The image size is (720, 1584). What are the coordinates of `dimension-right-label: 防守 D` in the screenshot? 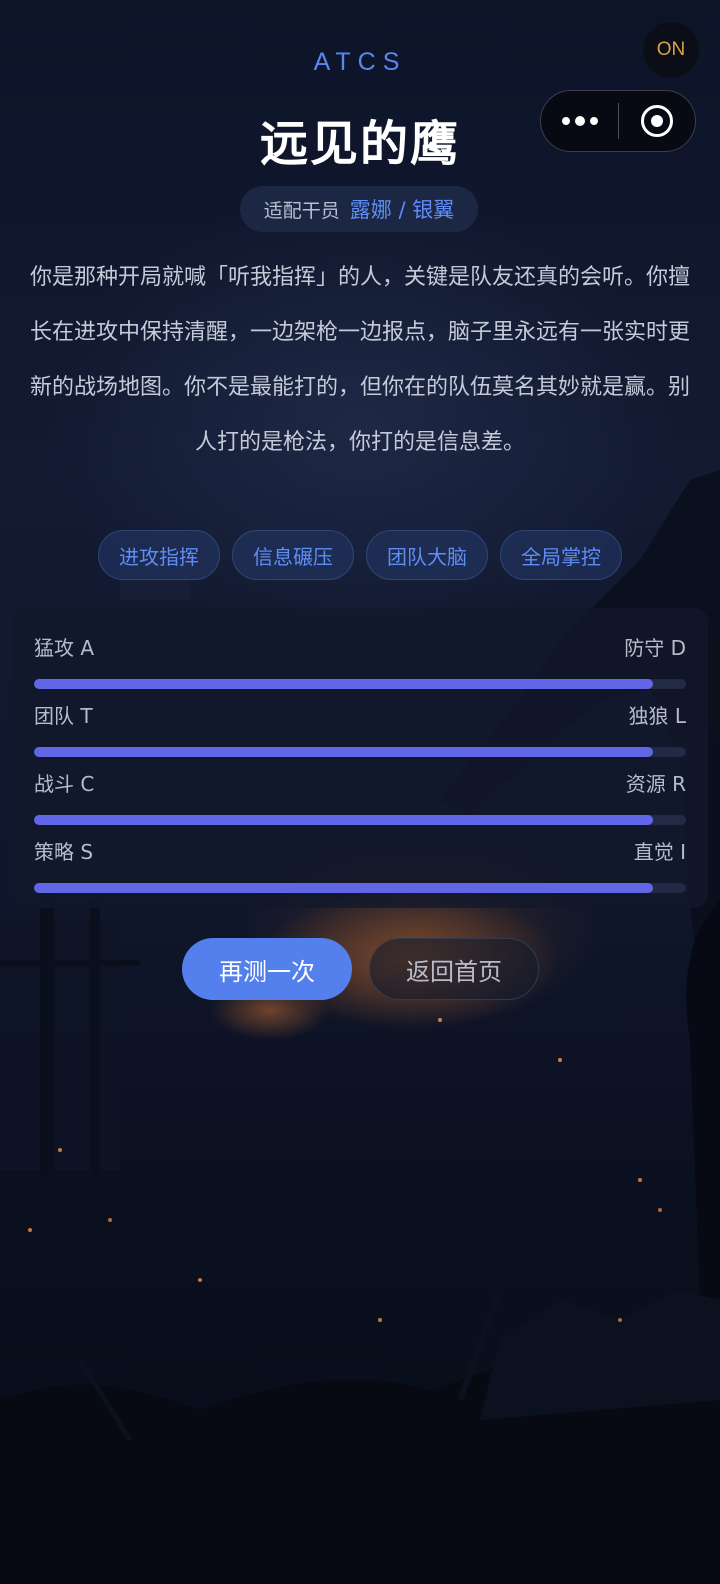 It's located at (655, 648).